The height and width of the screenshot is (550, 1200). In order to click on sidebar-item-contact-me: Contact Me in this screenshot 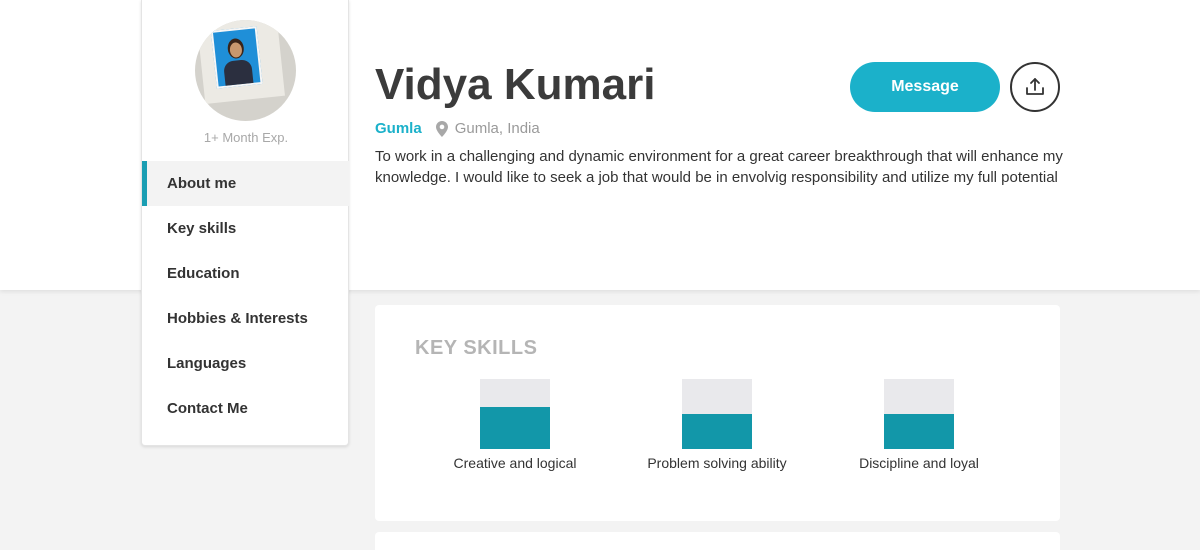, I will do `click(245, 408)`.